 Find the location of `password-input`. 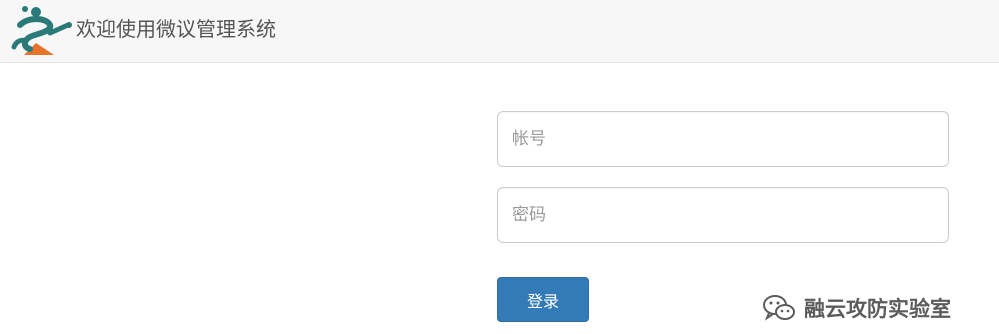

password-input is located at coordinates (723, 215).